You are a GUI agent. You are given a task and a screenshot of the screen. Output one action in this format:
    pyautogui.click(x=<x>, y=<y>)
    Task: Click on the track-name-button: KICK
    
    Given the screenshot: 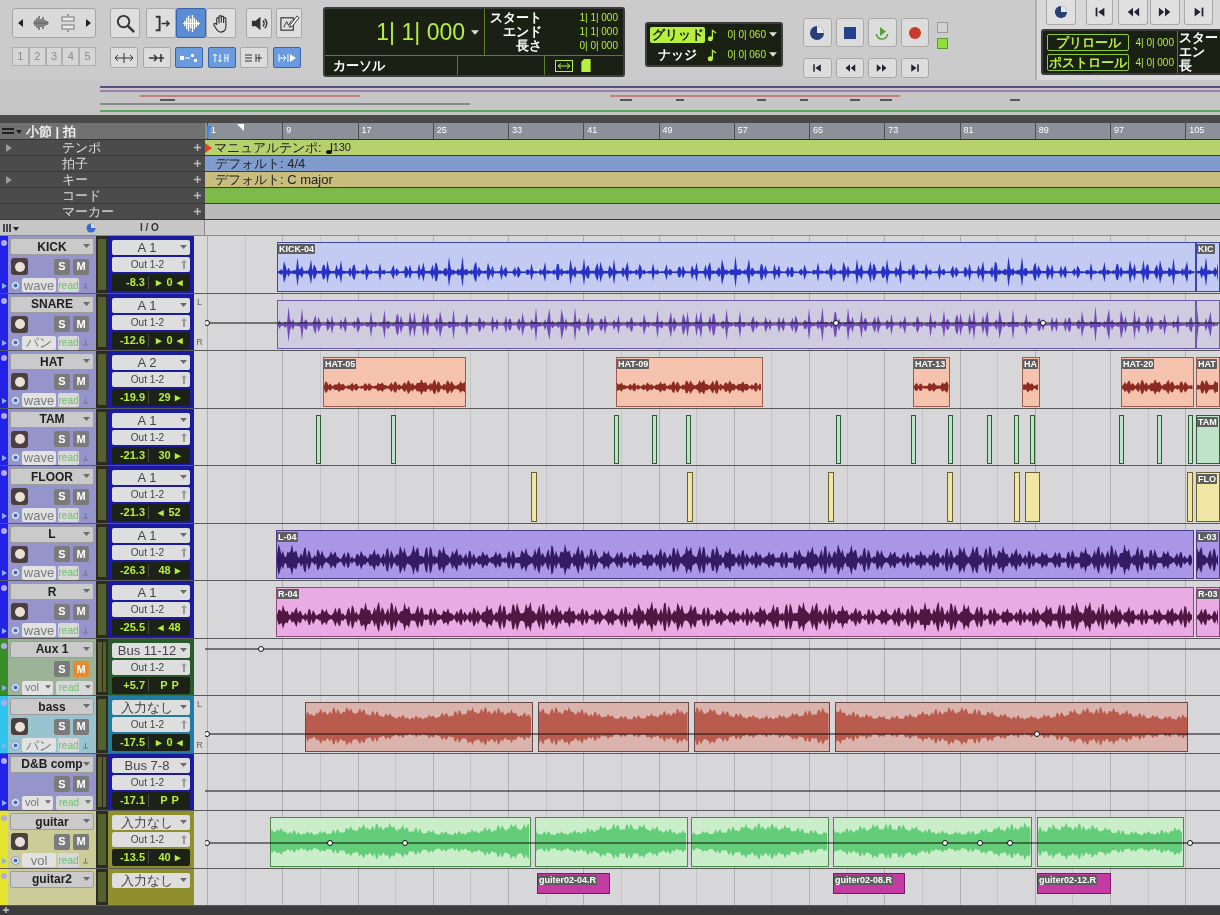 What is the action you would take?
    pyautogui.click(x=52, y=246)
    